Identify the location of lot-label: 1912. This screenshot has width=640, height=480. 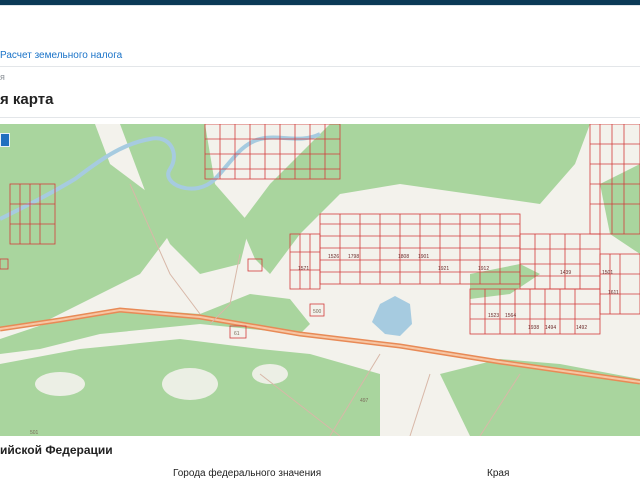
(483, 269).